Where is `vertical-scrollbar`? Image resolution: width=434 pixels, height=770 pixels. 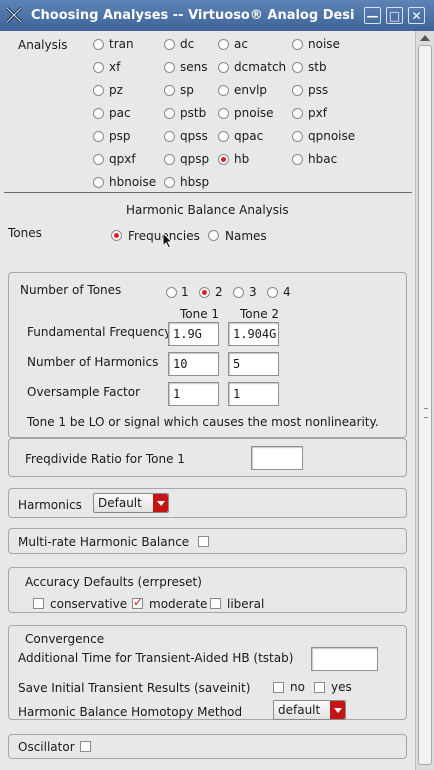 vertical-scrollbar is located at coordinates (424, 400).